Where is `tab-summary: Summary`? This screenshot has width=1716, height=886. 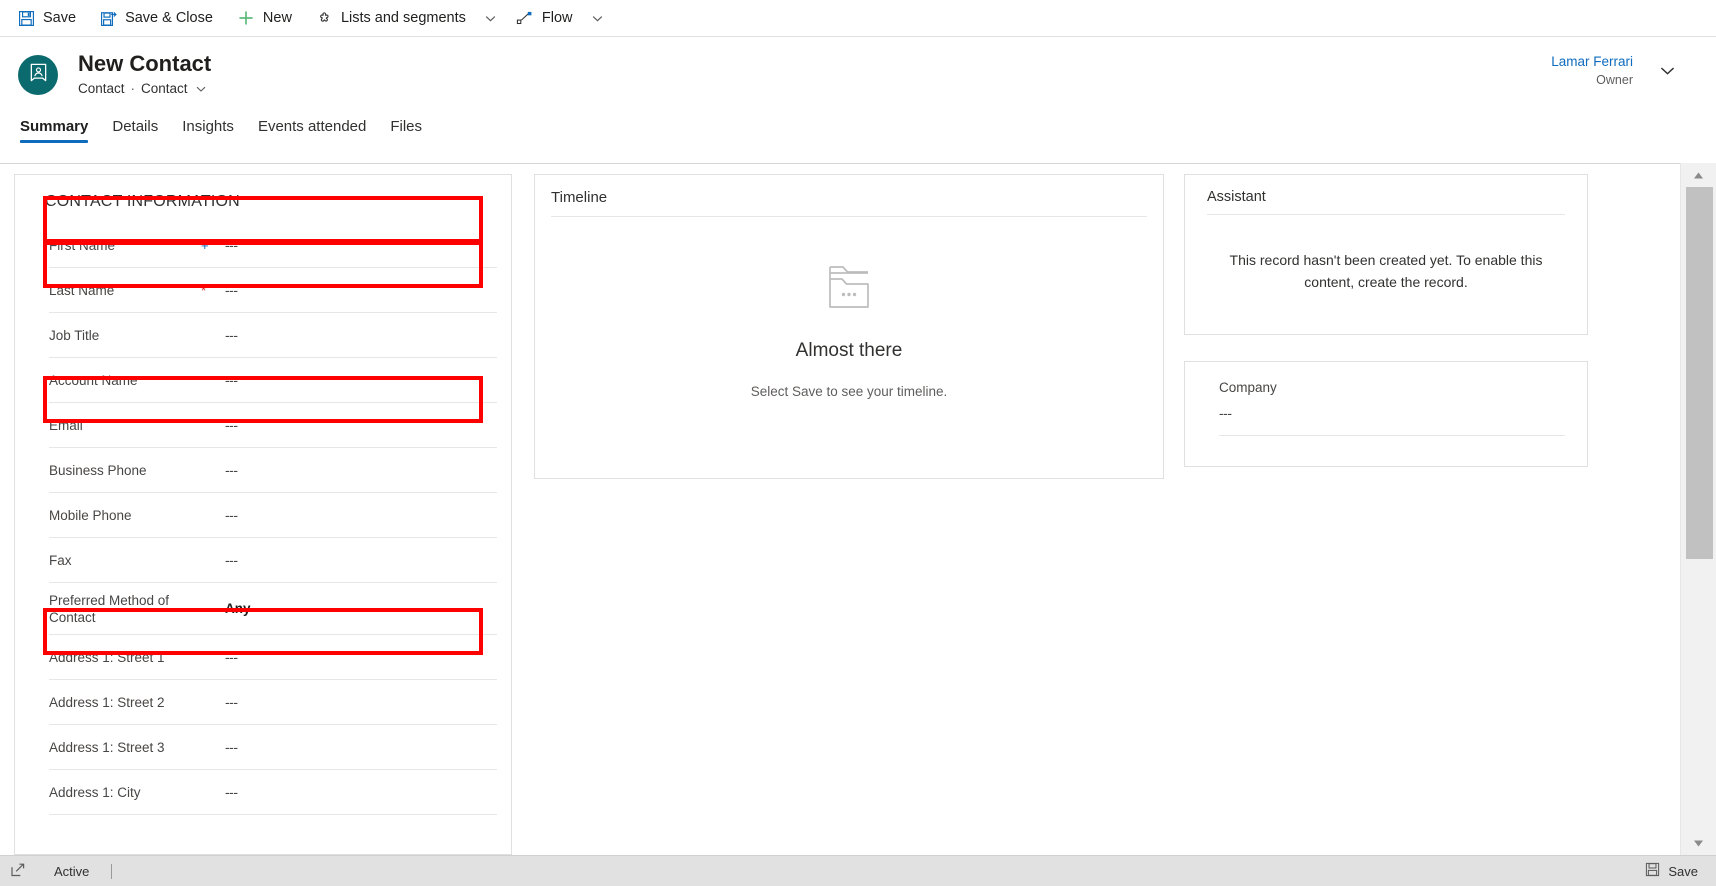
tab-summary: Summary is located at coordinates (60, 130).